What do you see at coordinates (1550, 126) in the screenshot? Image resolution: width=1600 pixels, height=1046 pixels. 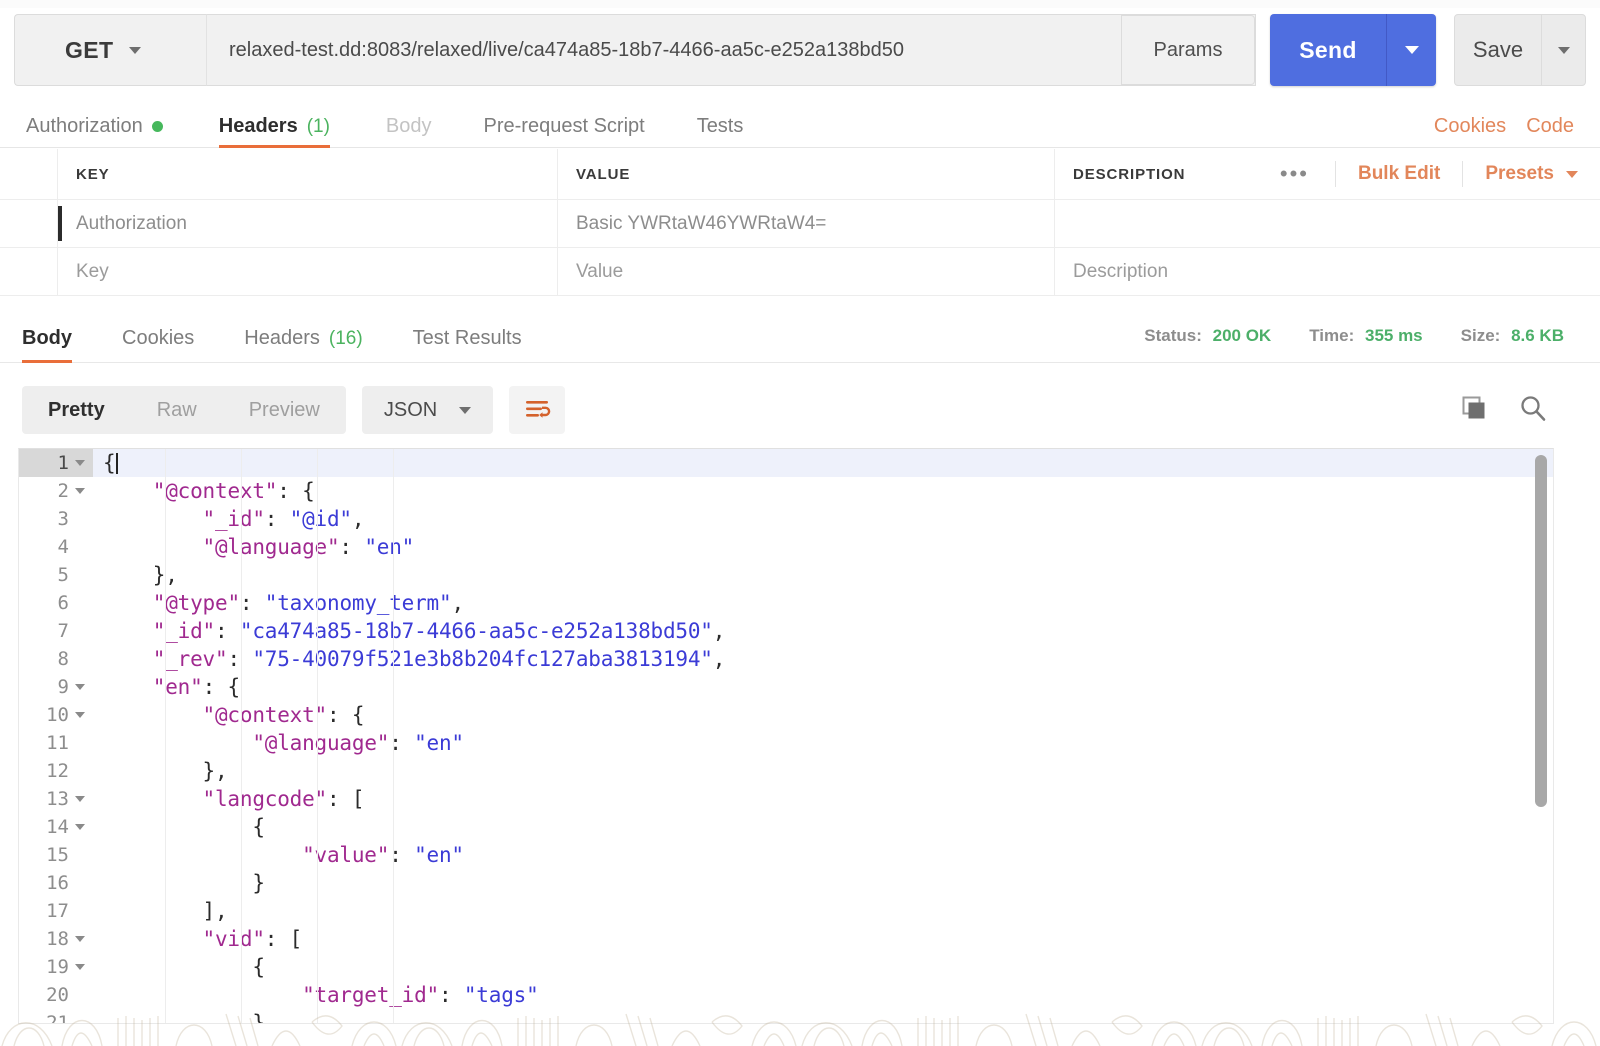 I see `code-link: Code` at bounding box center [1550, 126].